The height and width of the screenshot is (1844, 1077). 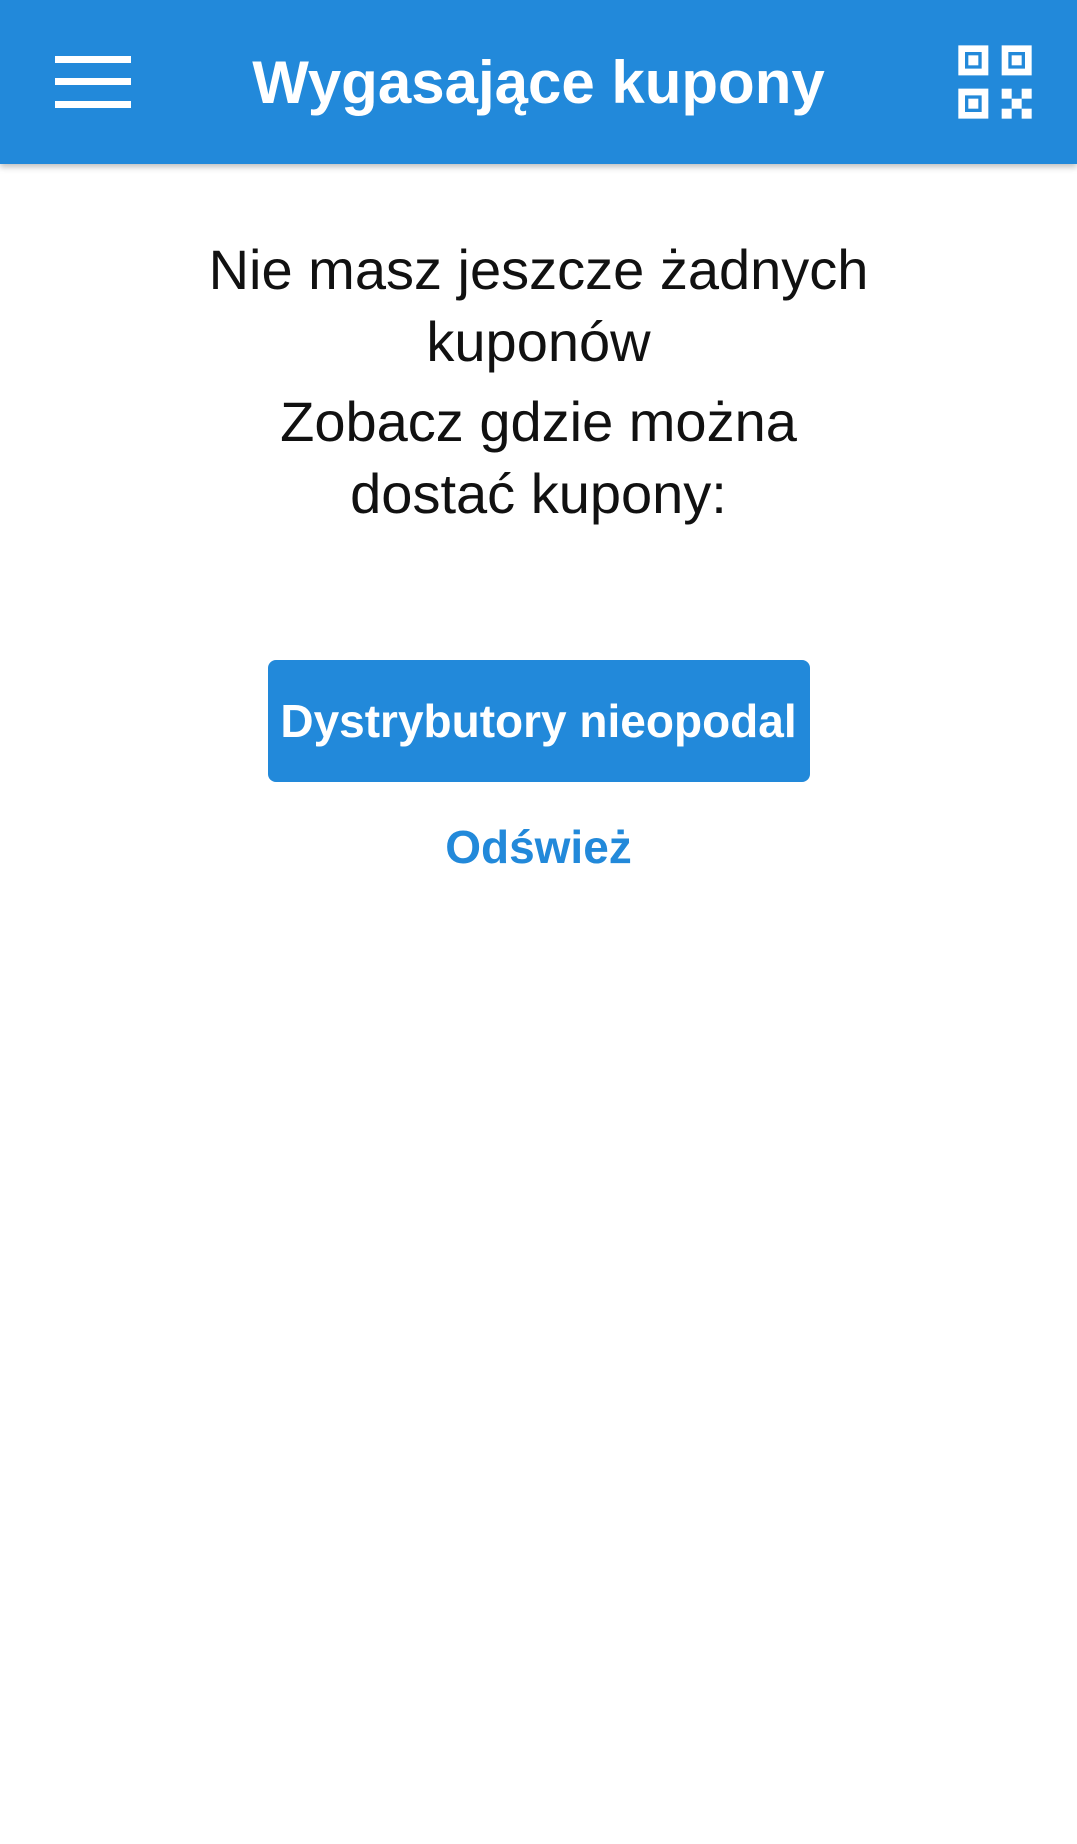 I want to click on hint-message: Zobacz gdzie można dostać kupony:, so click(x=538, y=457).